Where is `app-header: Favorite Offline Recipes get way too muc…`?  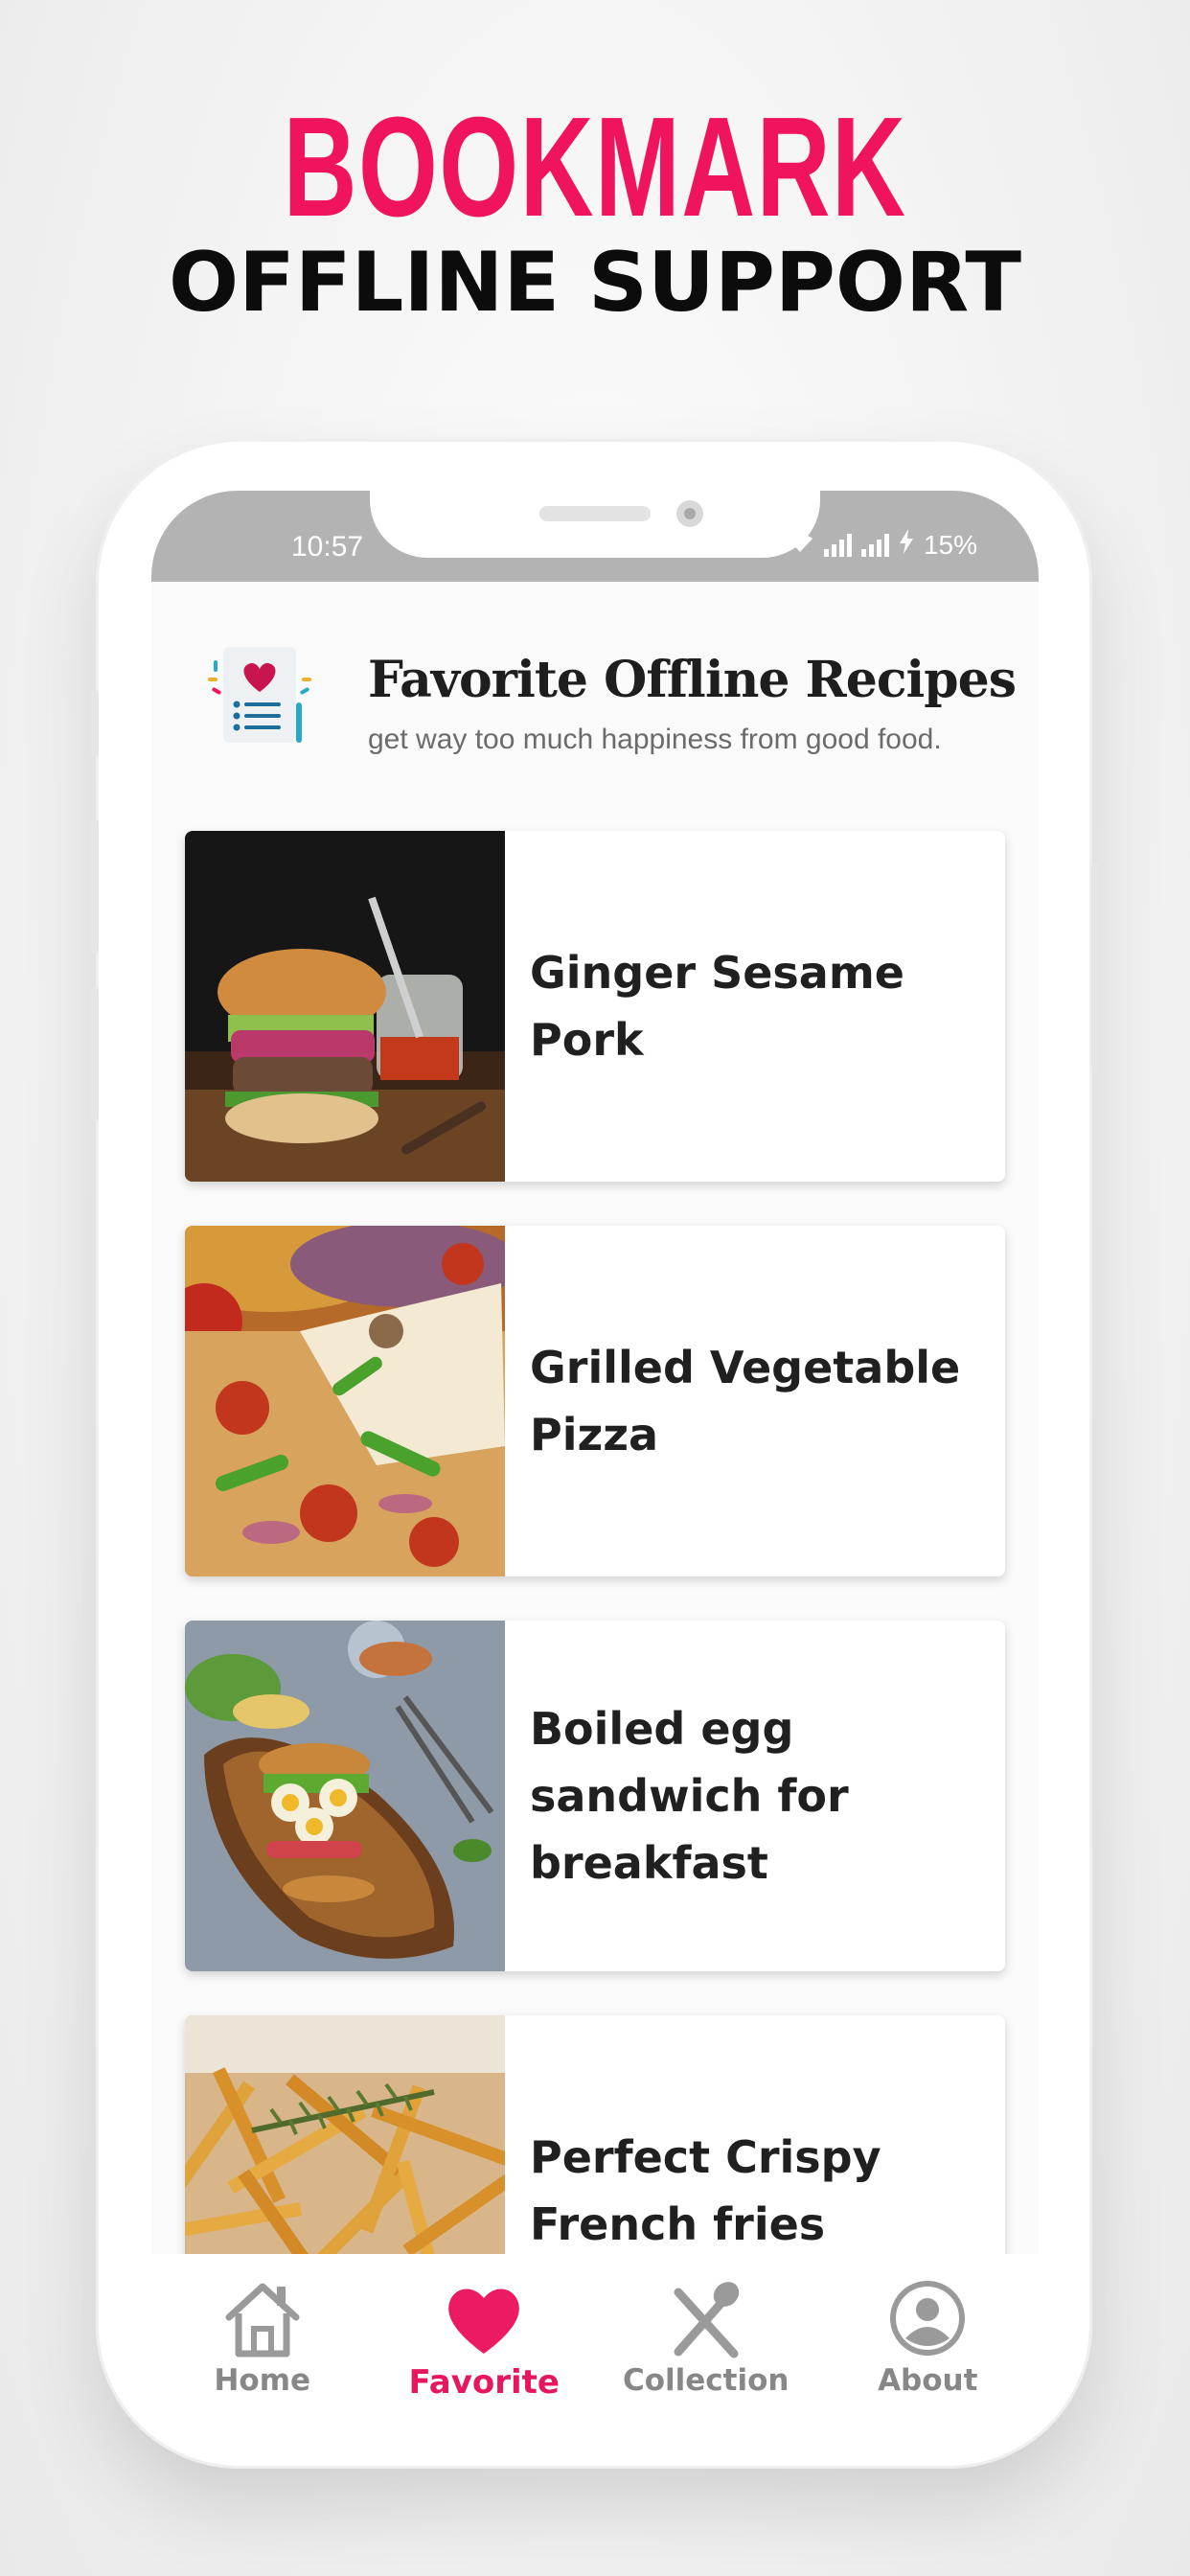
app-header: Favorite Offline Recipes get way too muc… is located at coordinates (595, 677).